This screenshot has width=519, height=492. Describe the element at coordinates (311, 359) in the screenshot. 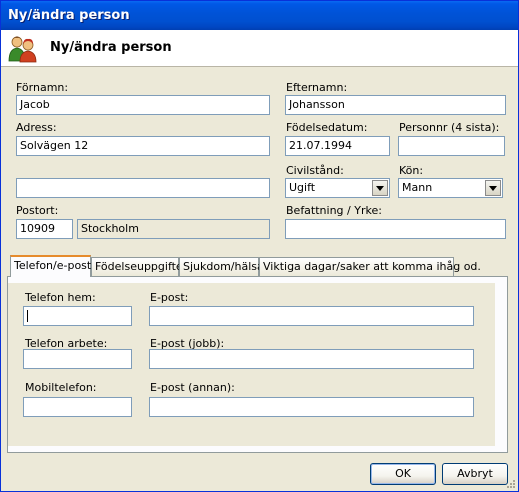

I see `epost-jobb-input` at that location.